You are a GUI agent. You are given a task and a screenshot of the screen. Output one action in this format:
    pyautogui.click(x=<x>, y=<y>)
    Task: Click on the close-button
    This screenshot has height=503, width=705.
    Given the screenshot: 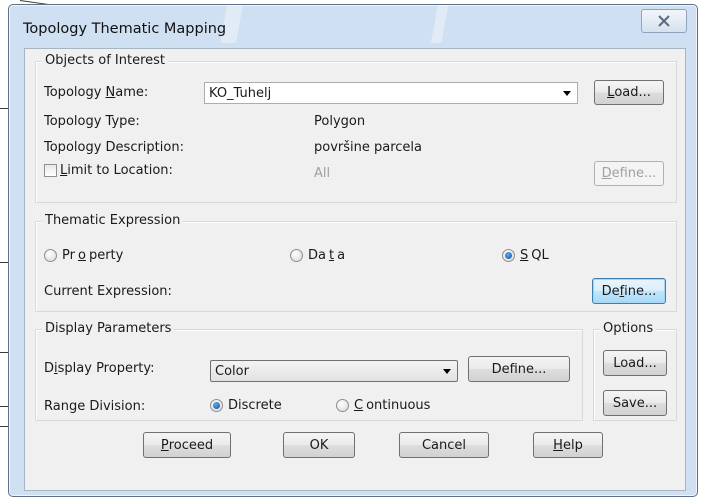 What is the action you would take?
    pyautogui.click(x=664, y=21)
    